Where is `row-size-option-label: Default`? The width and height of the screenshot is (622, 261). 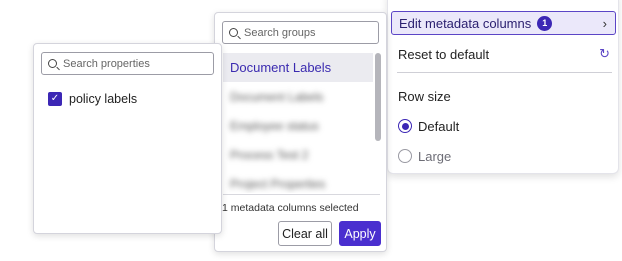
row-size-option-label: Default is located at coordinates (439, 126).